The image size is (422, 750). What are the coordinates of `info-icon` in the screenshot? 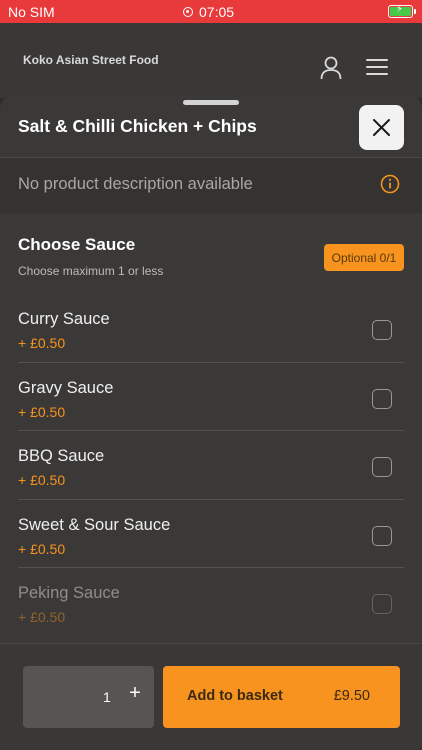 It's located at (390, 184).